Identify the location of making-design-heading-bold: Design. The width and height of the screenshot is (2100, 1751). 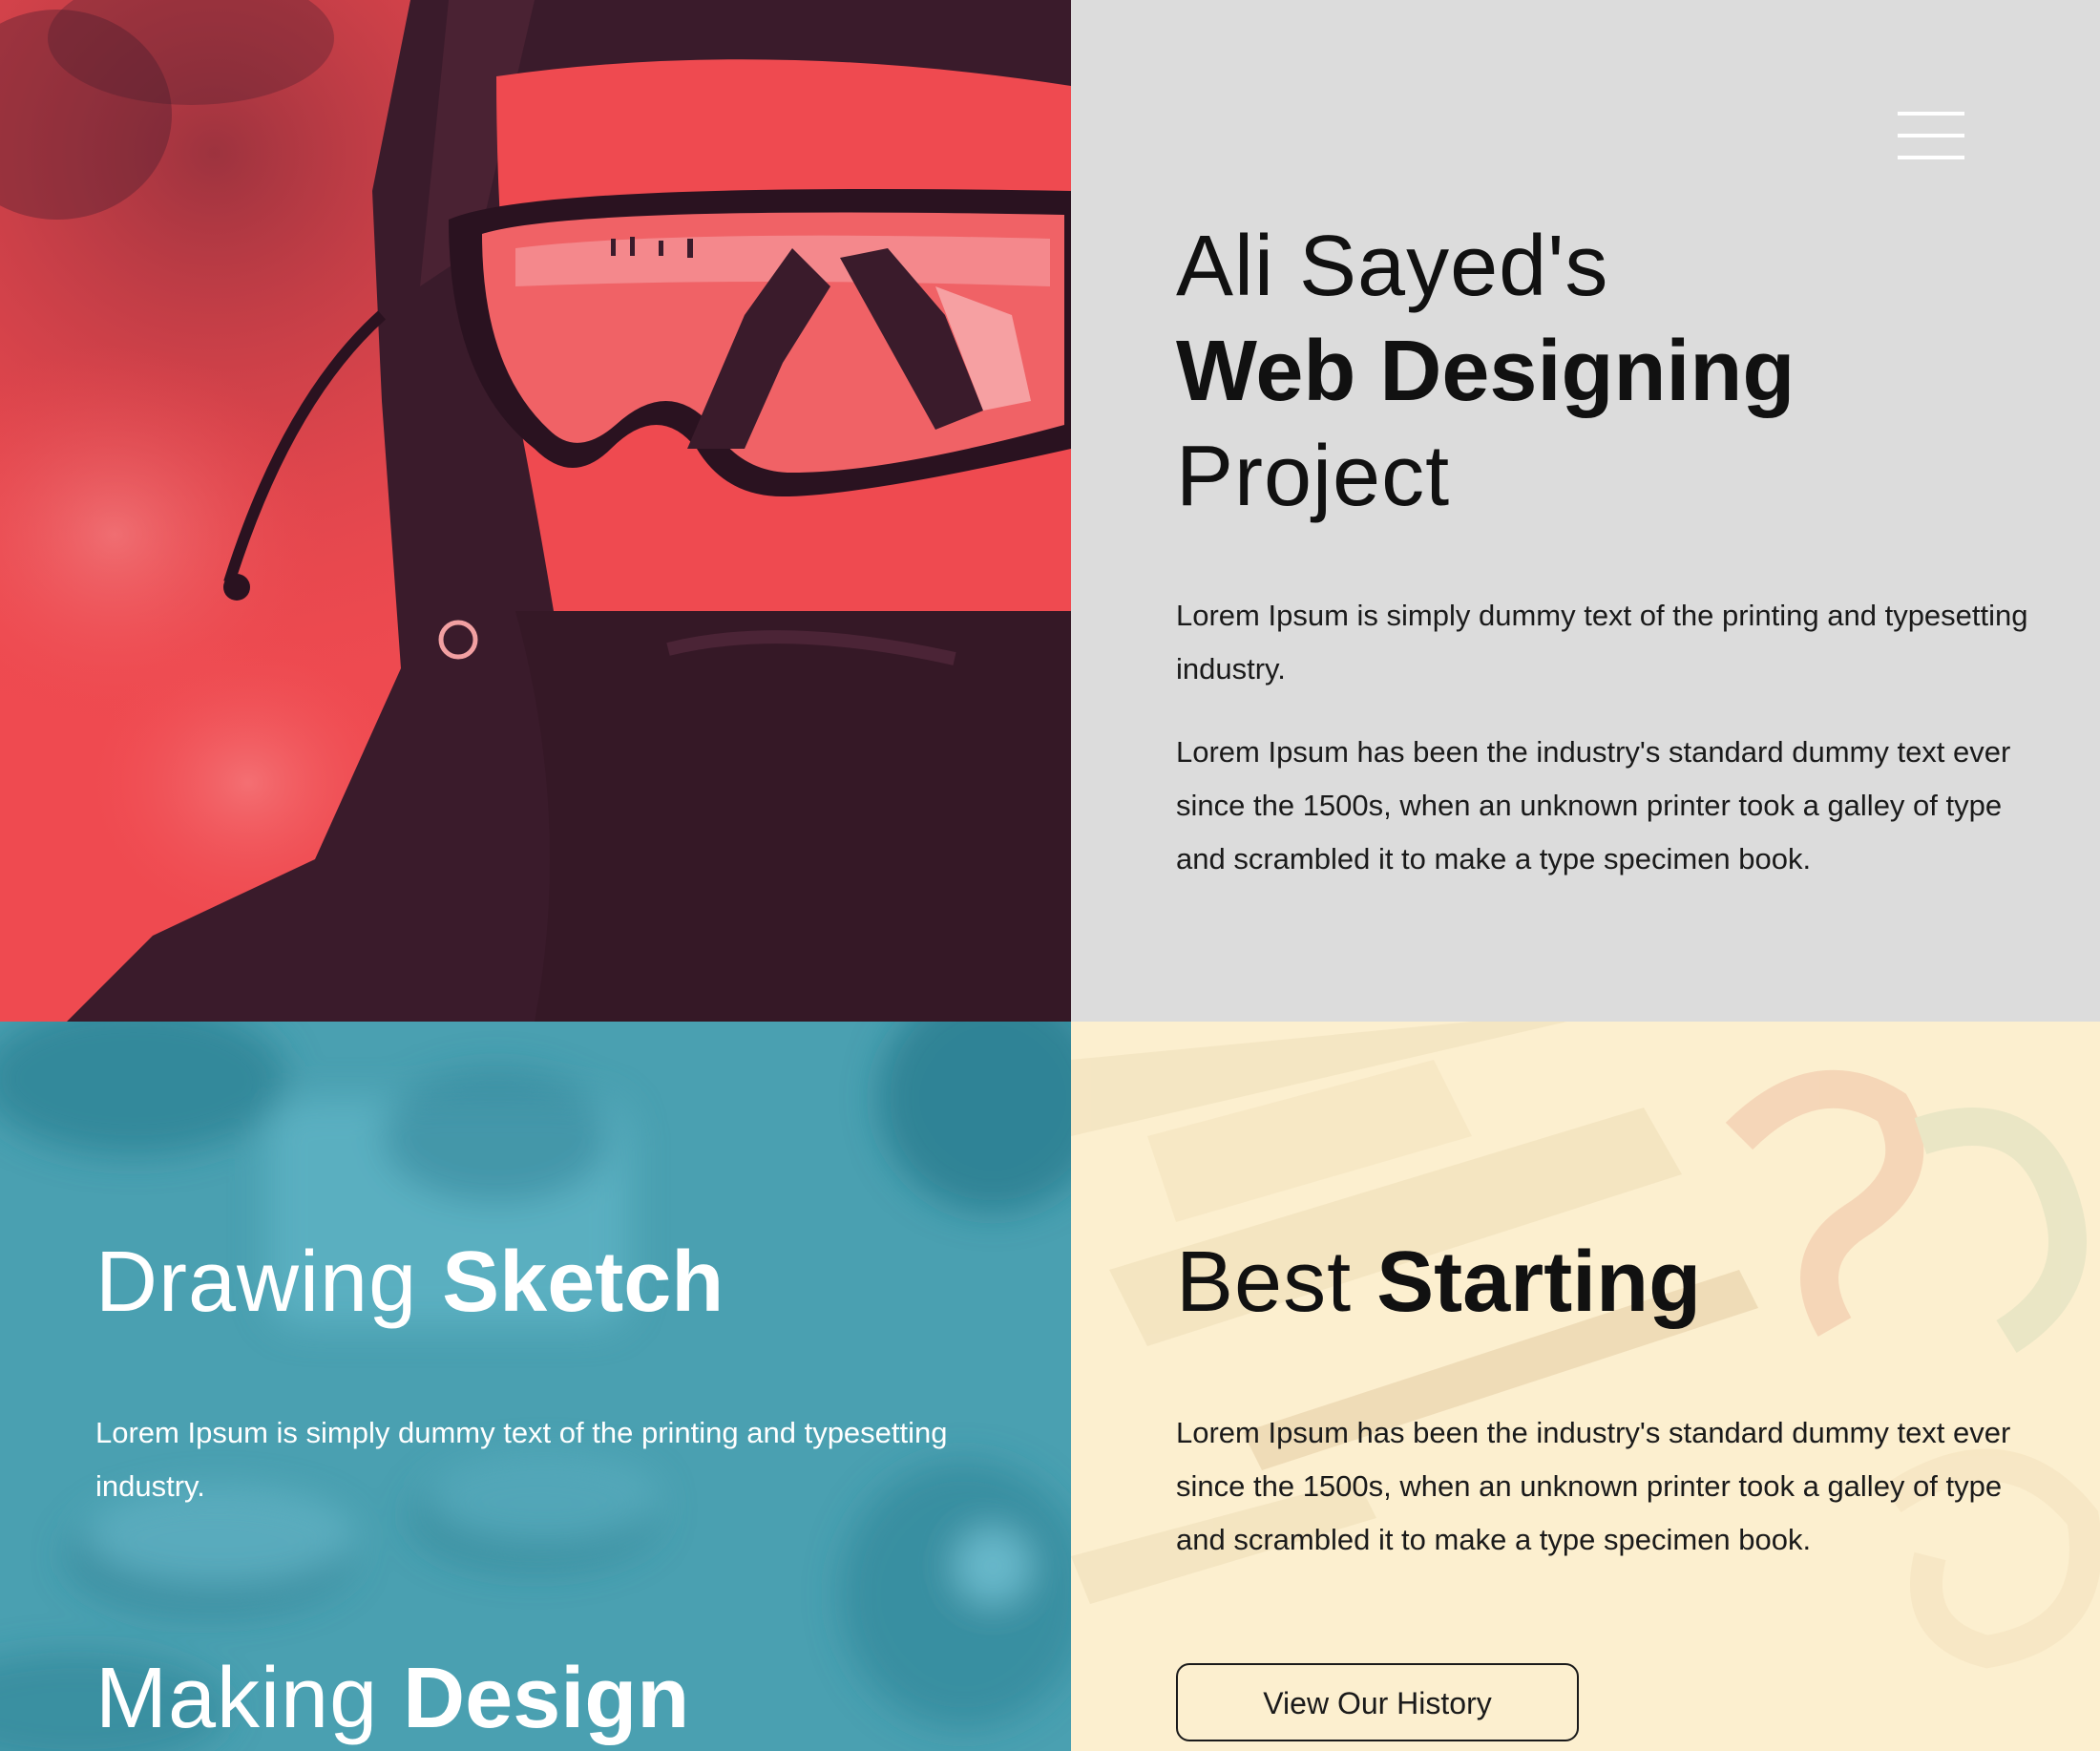
(546, 1698).